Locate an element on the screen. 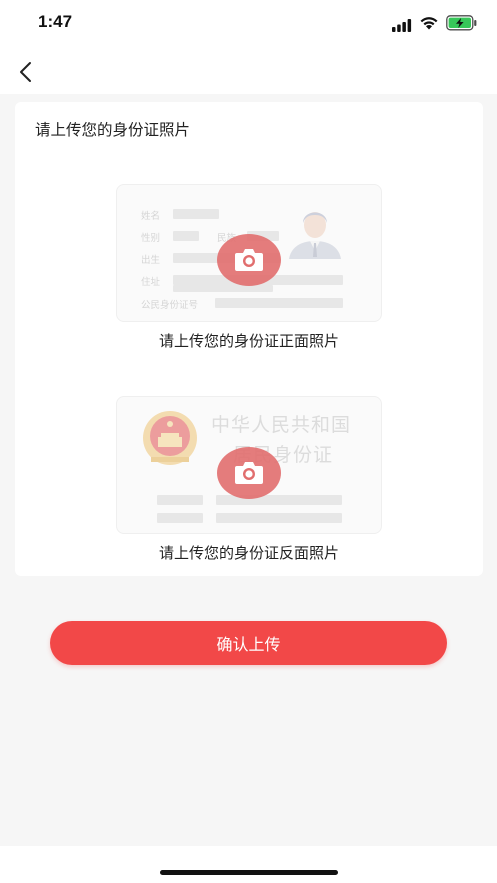 This screenshot has height=883, width=497. field-label: 公民身份证号 is located at coordinates (170, 305).